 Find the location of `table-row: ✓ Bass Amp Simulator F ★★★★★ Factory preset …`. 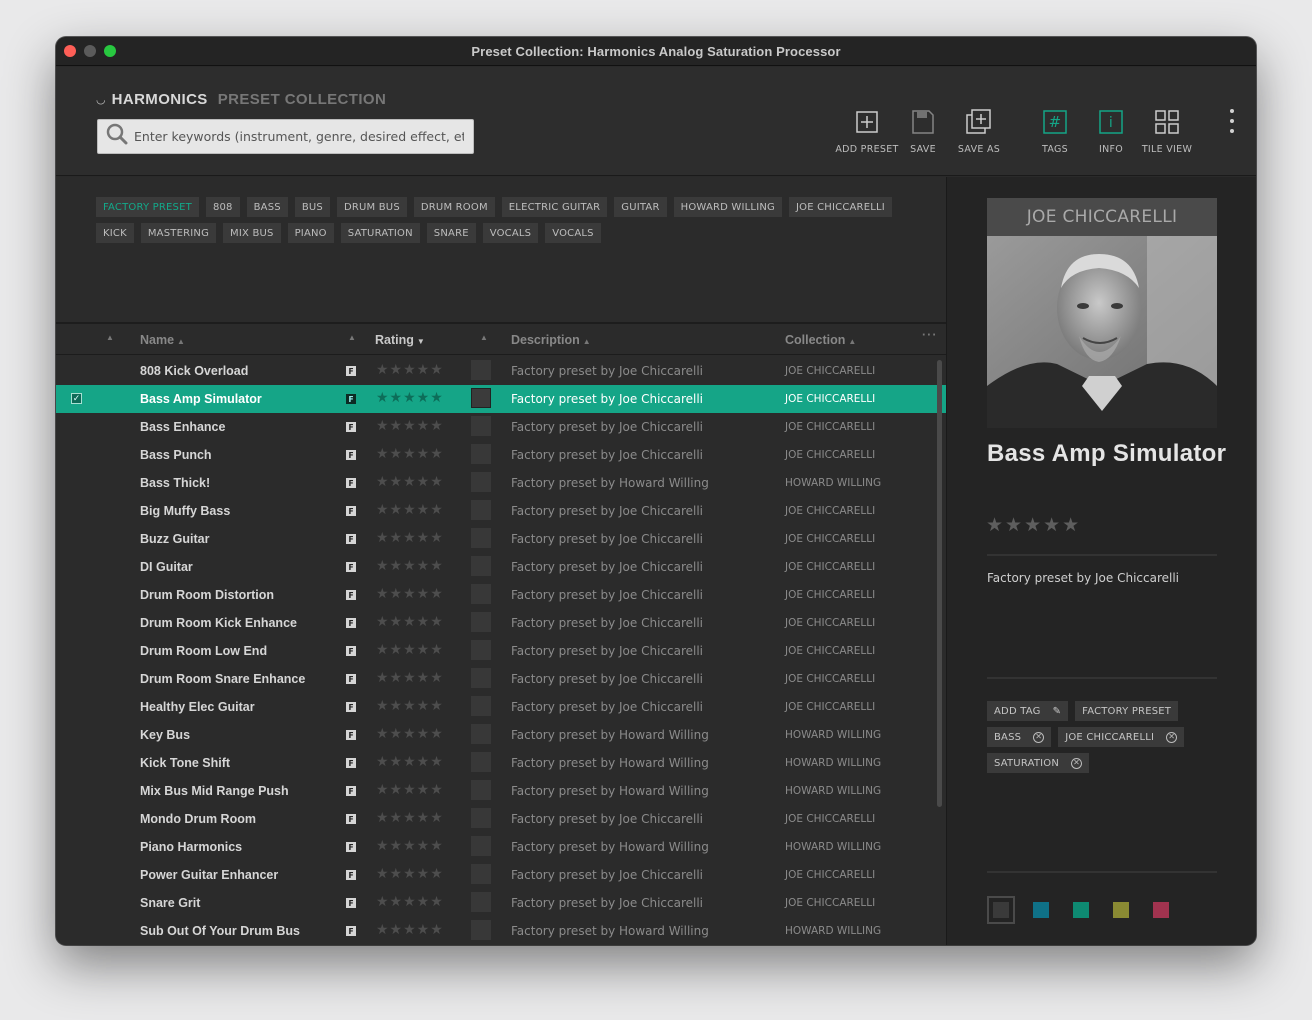

table-row: ✓ Bass Amp Simulator F ★★★★★ Factory preset … is located at coordinates (501, 399).